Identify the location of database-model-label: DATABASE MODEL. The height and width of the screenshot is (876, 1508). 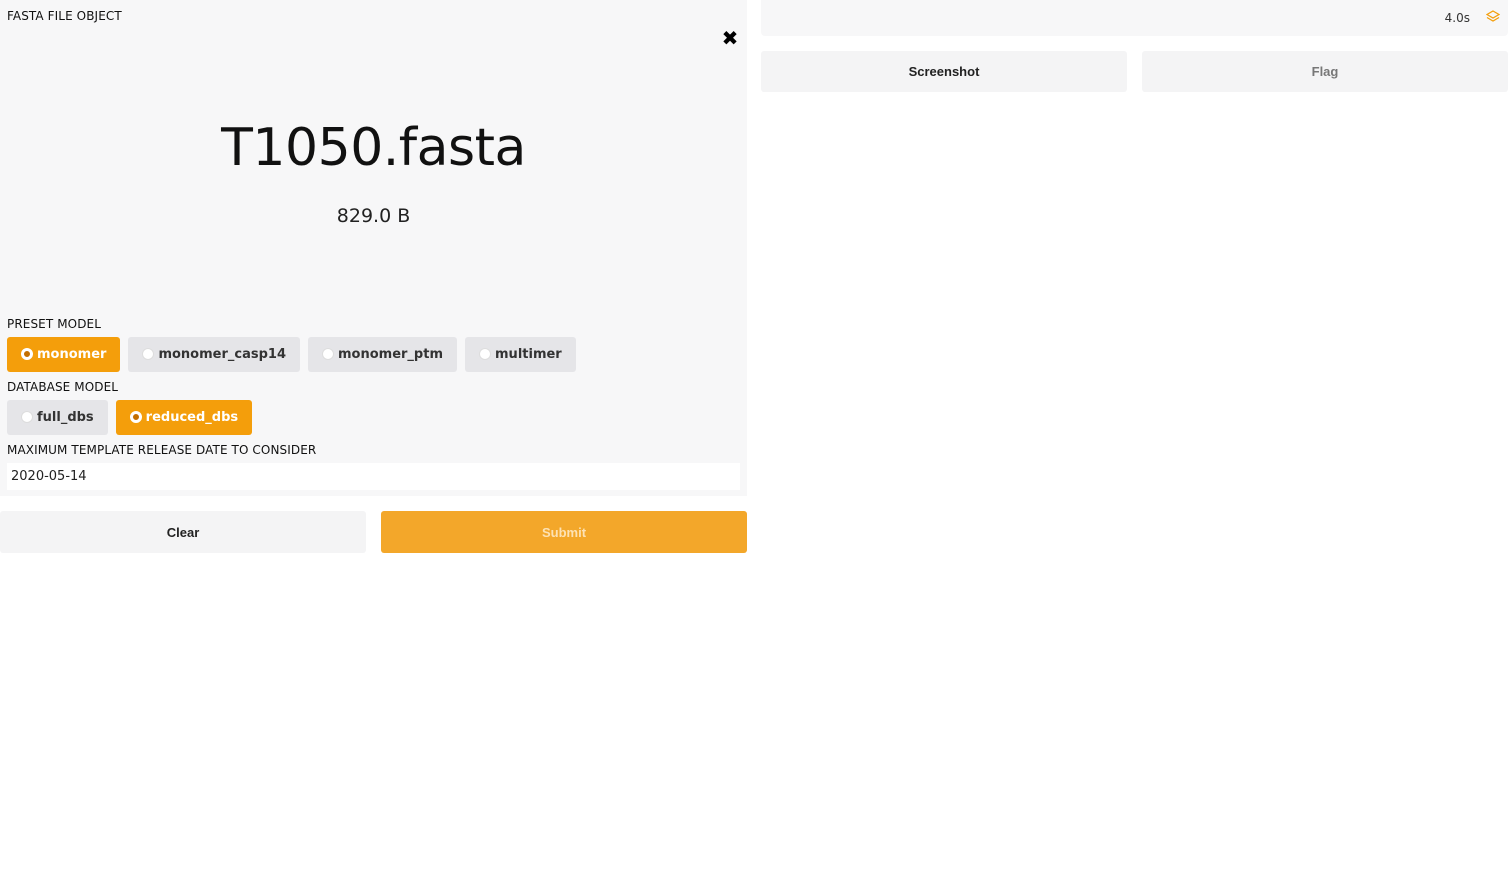
(63, 387).